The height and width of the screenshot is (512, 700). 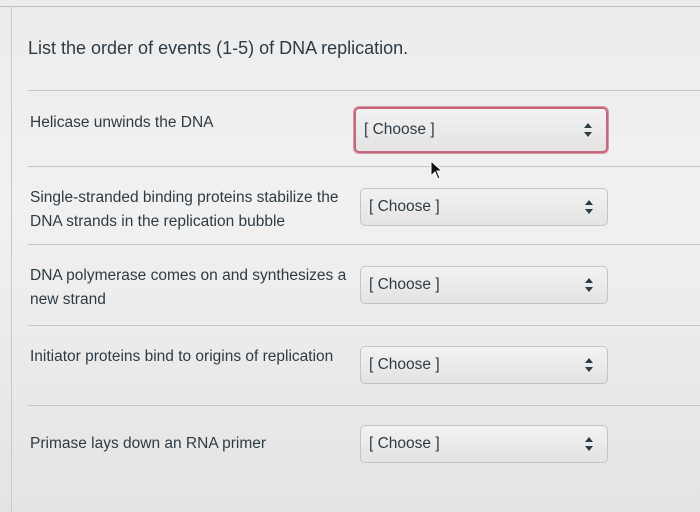 I want to click on select-value-3: [ Choose ], so click(x=404, y=284).